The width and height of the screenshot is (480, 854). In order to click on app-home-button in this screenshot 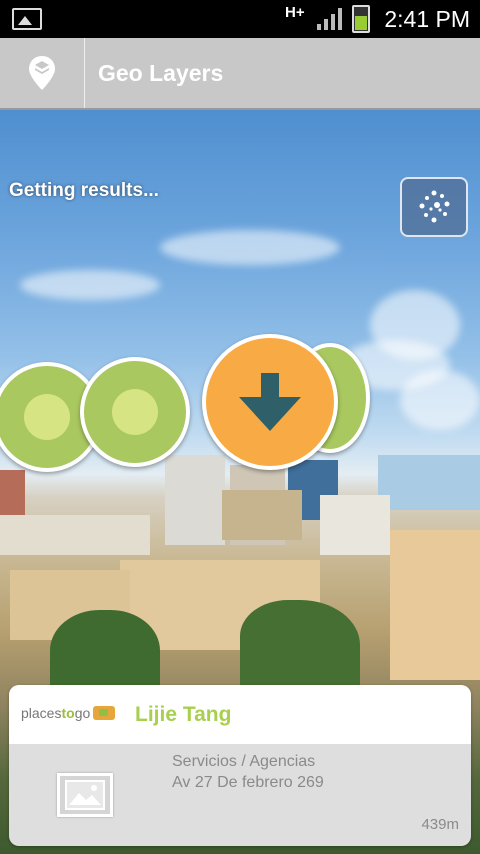, I will do `click(42, 73)`.